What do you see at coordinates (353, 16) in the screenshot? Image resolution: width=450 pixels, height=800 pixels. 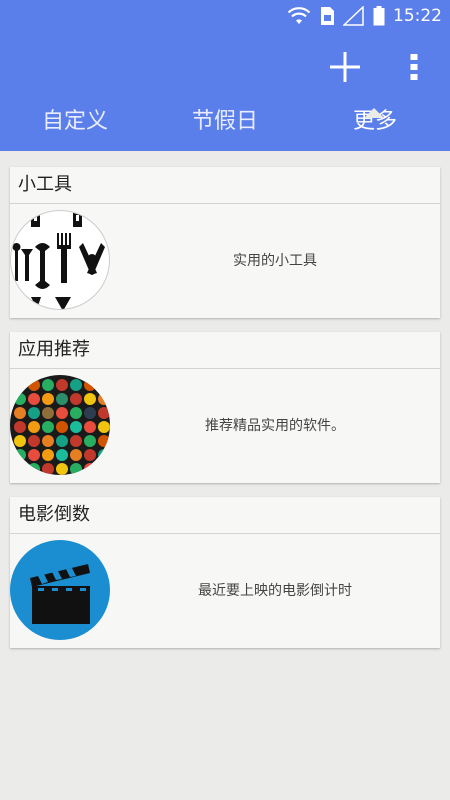 I see `signal-icon` at bounding box center [353, 16].